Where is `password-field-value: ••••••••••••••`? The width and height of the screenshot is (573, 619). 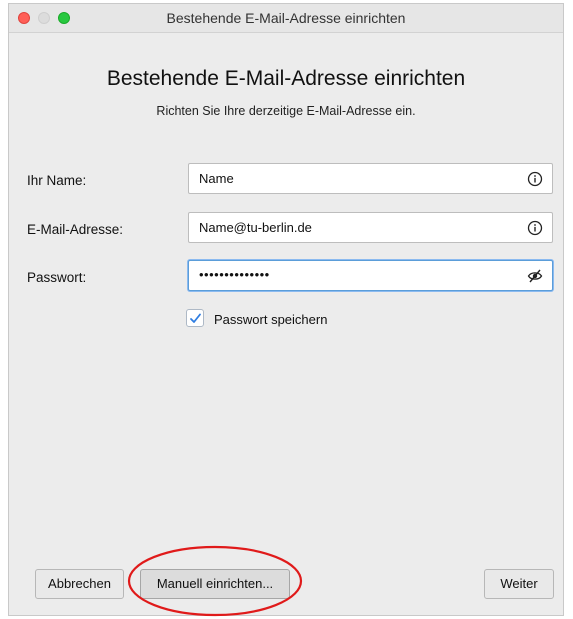
password-field-value: •••••••••••••• is located at coordinates (234, 274).